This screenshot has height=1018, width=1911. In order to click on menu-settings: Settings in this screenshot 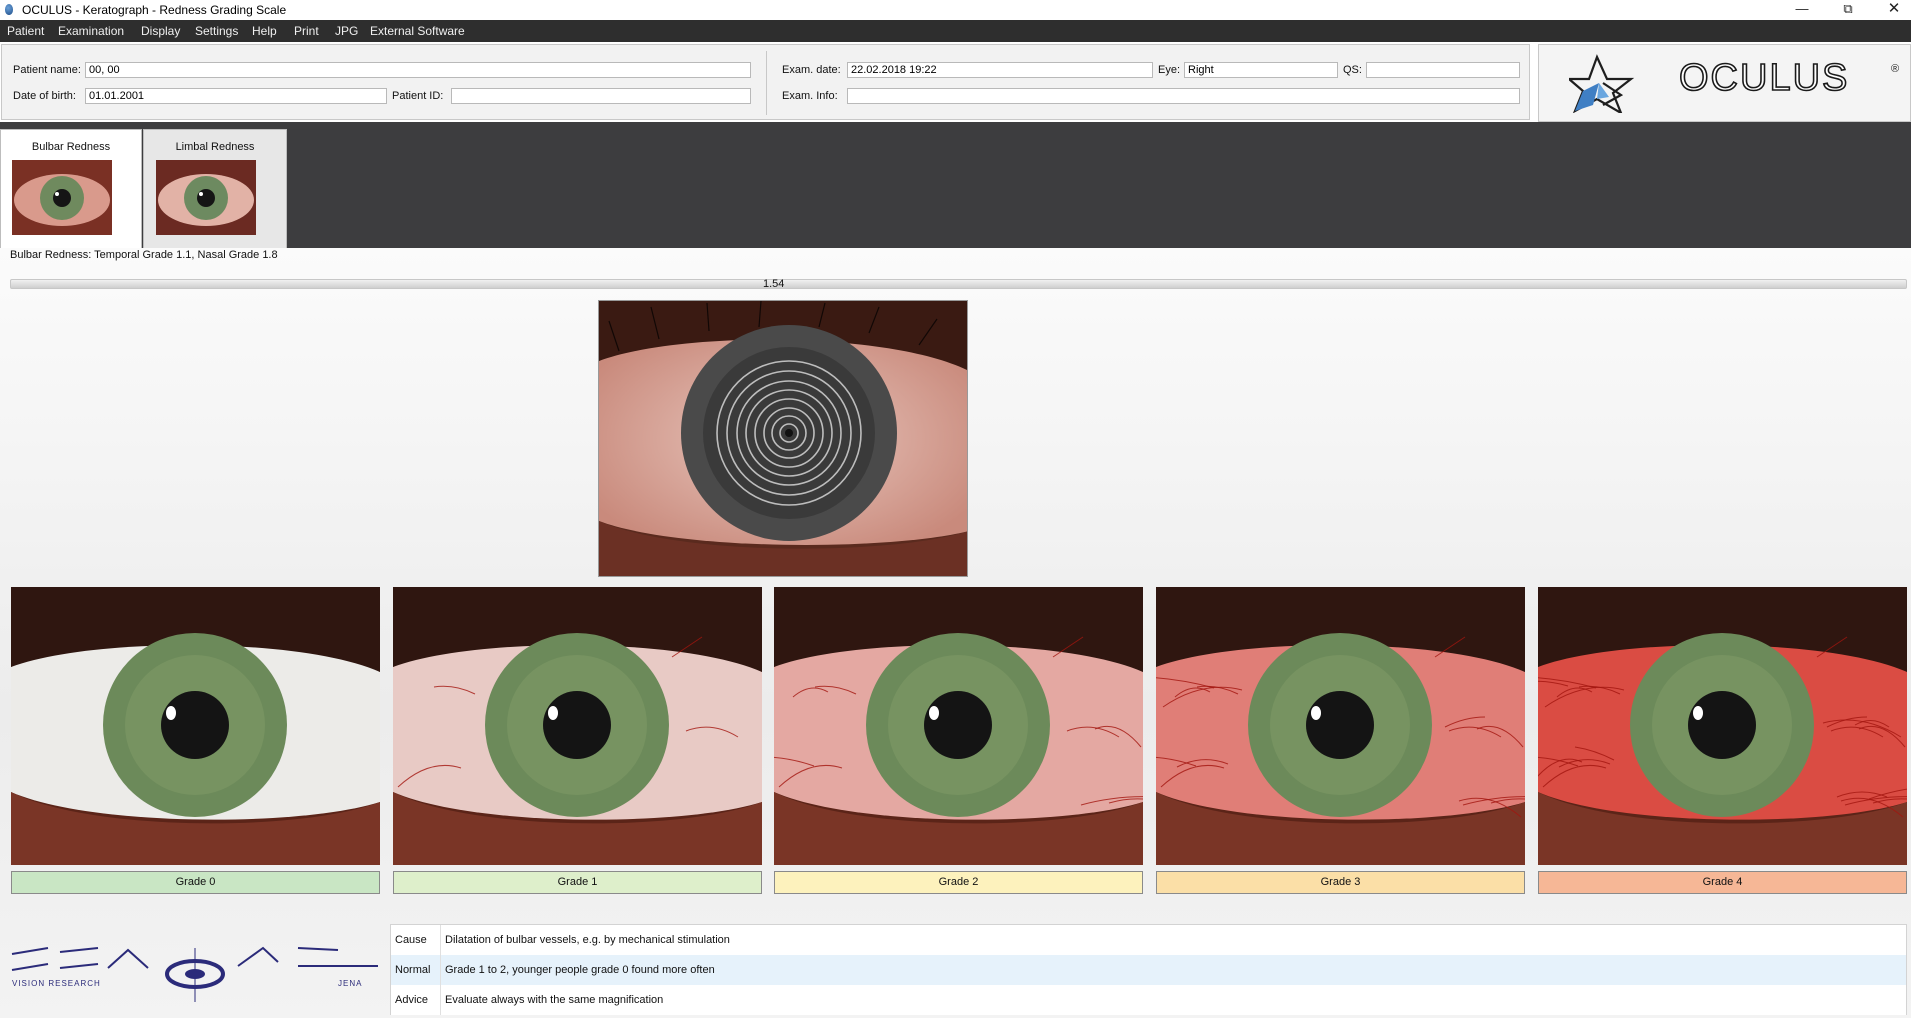, I will do `click(216, 31)`.